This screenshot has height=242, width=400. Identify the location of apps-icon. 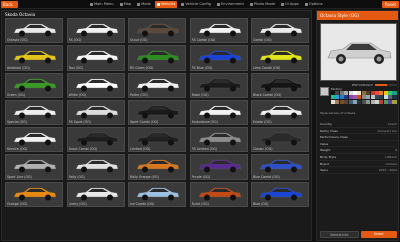
(283, 4).